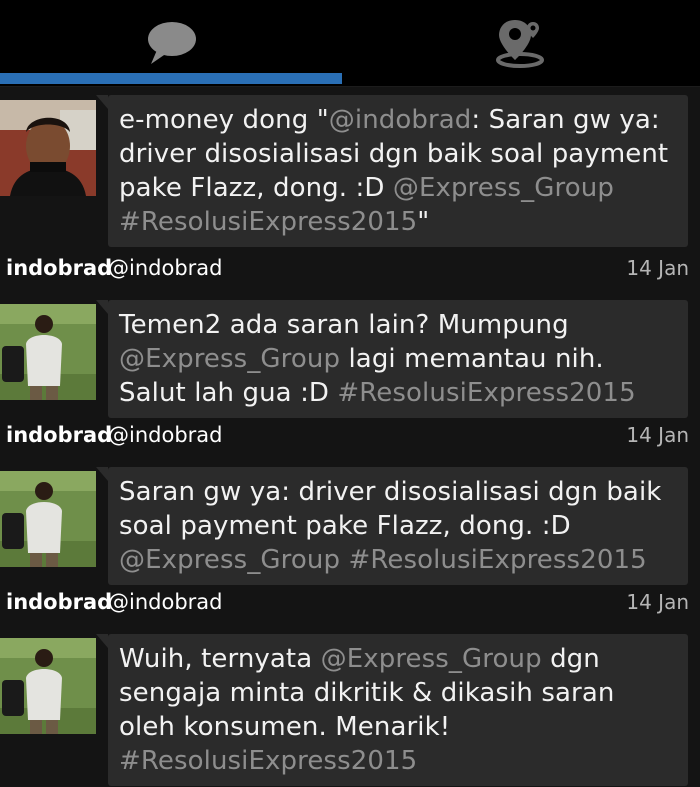 Image resolution: width=700 pixels, height=787 pixels. What do you see at coordinates (171, 78) in the screenshot?
I see `active-tab-indicator` at bounding box center [171, 78].